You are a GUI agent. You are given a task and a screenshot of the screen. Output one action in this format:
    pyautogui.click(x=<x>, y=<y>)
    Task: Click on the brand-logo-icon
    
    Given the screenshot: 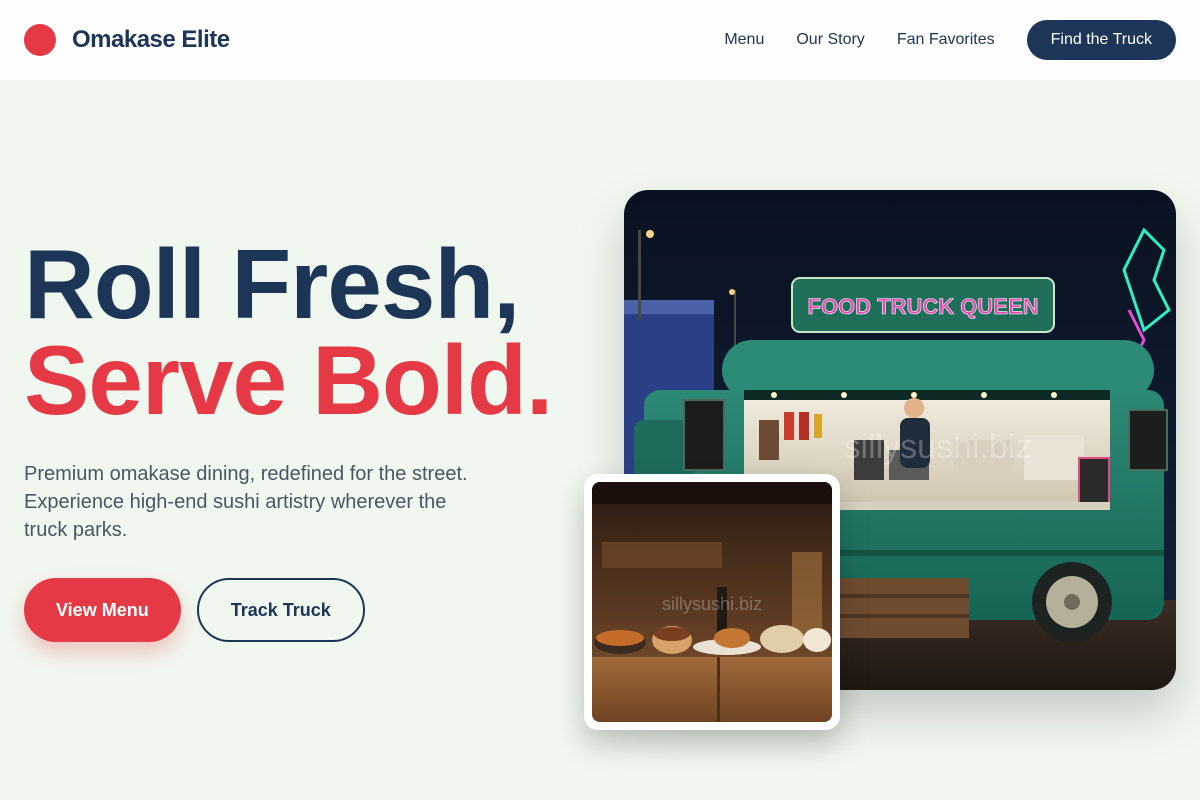 What is the action you would take?
    pyautogui.click(x=40, y=40)
    